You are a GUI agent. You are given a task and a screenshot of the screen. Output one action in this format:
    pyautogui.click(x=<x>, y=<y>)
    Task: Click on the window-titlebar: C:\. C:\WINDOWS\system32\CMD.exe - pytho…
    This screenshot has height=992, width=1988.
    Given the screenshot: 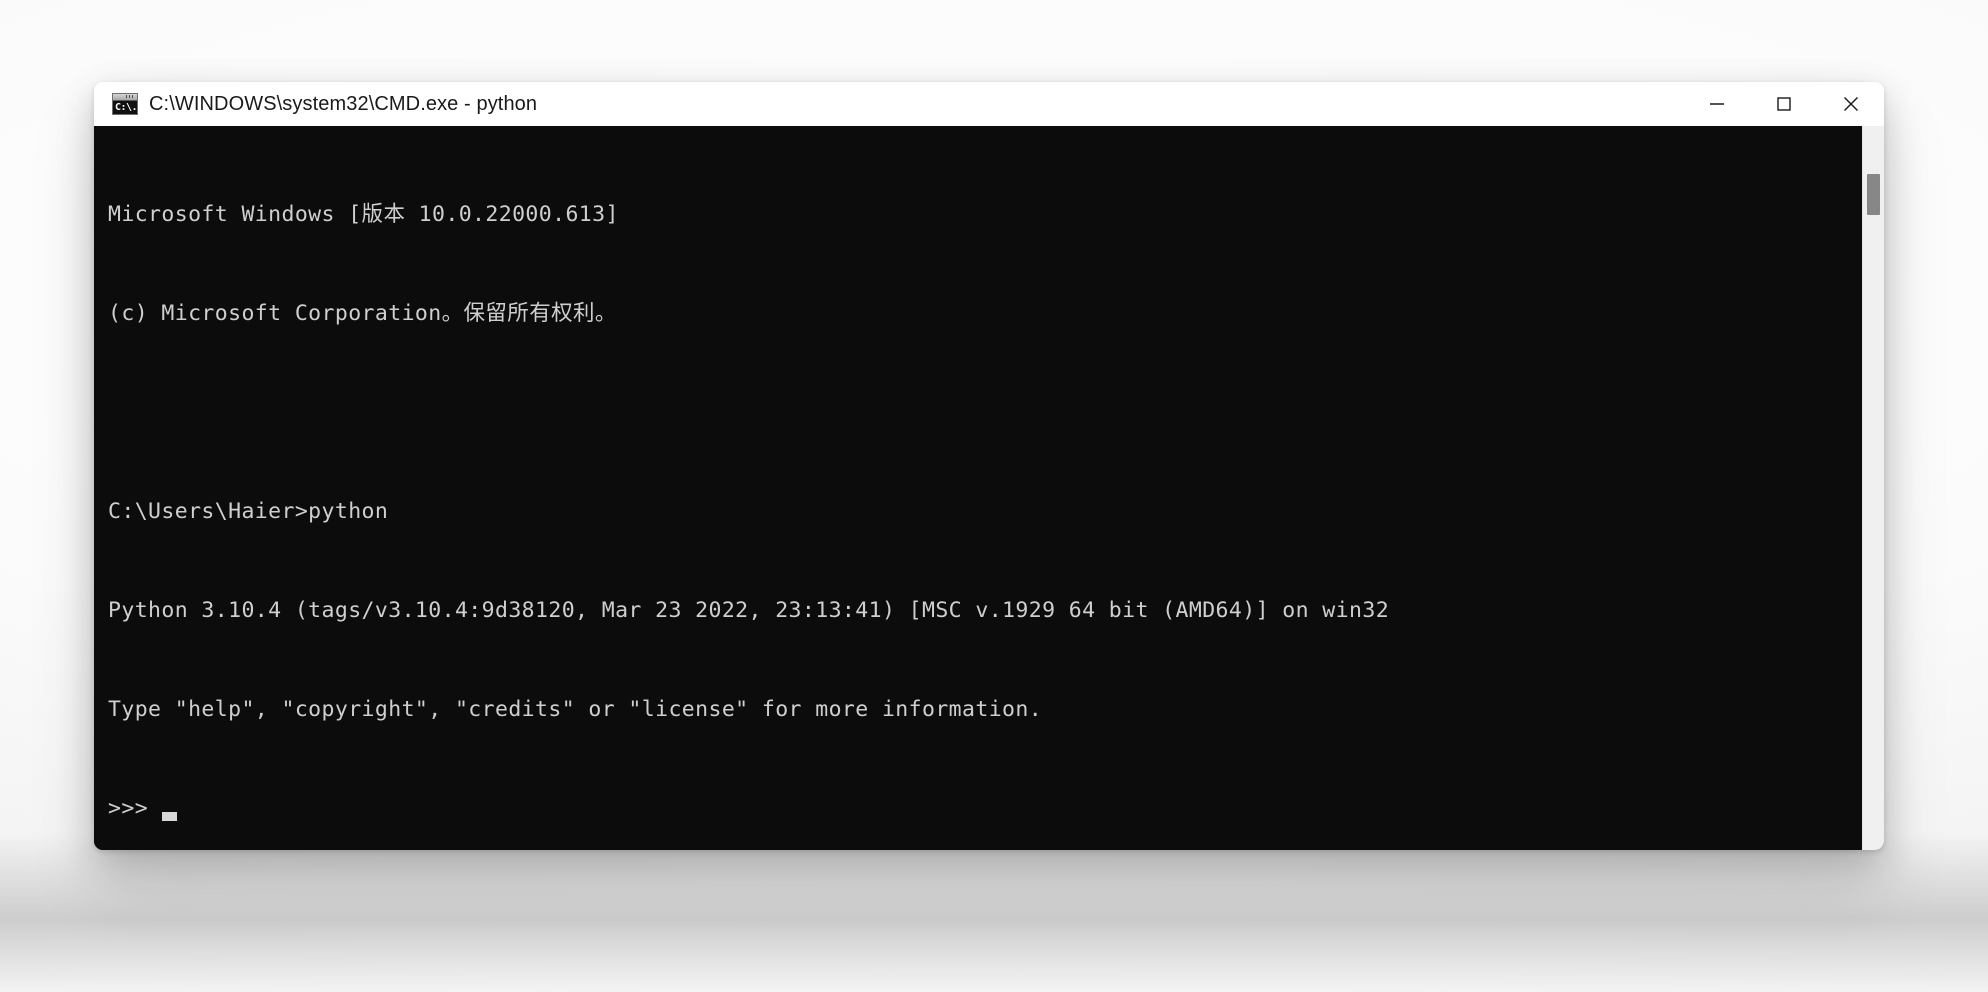 What is the action you would take?
    pyautogui.click(x=989, y=104)
    